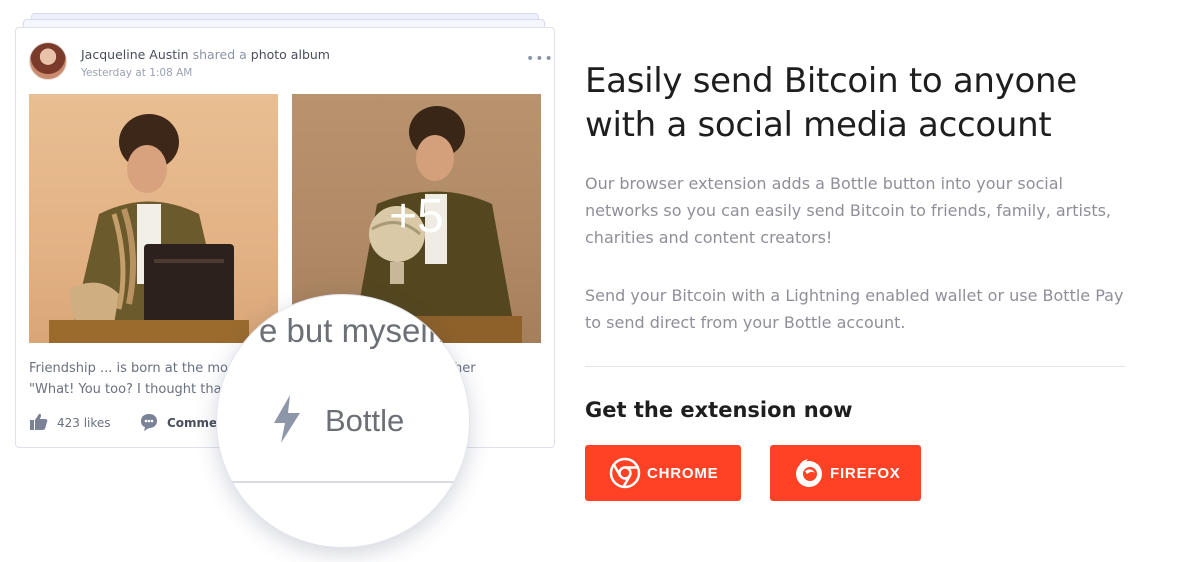  Describe the element at coordinates (865, 473) in the screenshot. I see `firefox-button-label: FIREFOX` at that location.